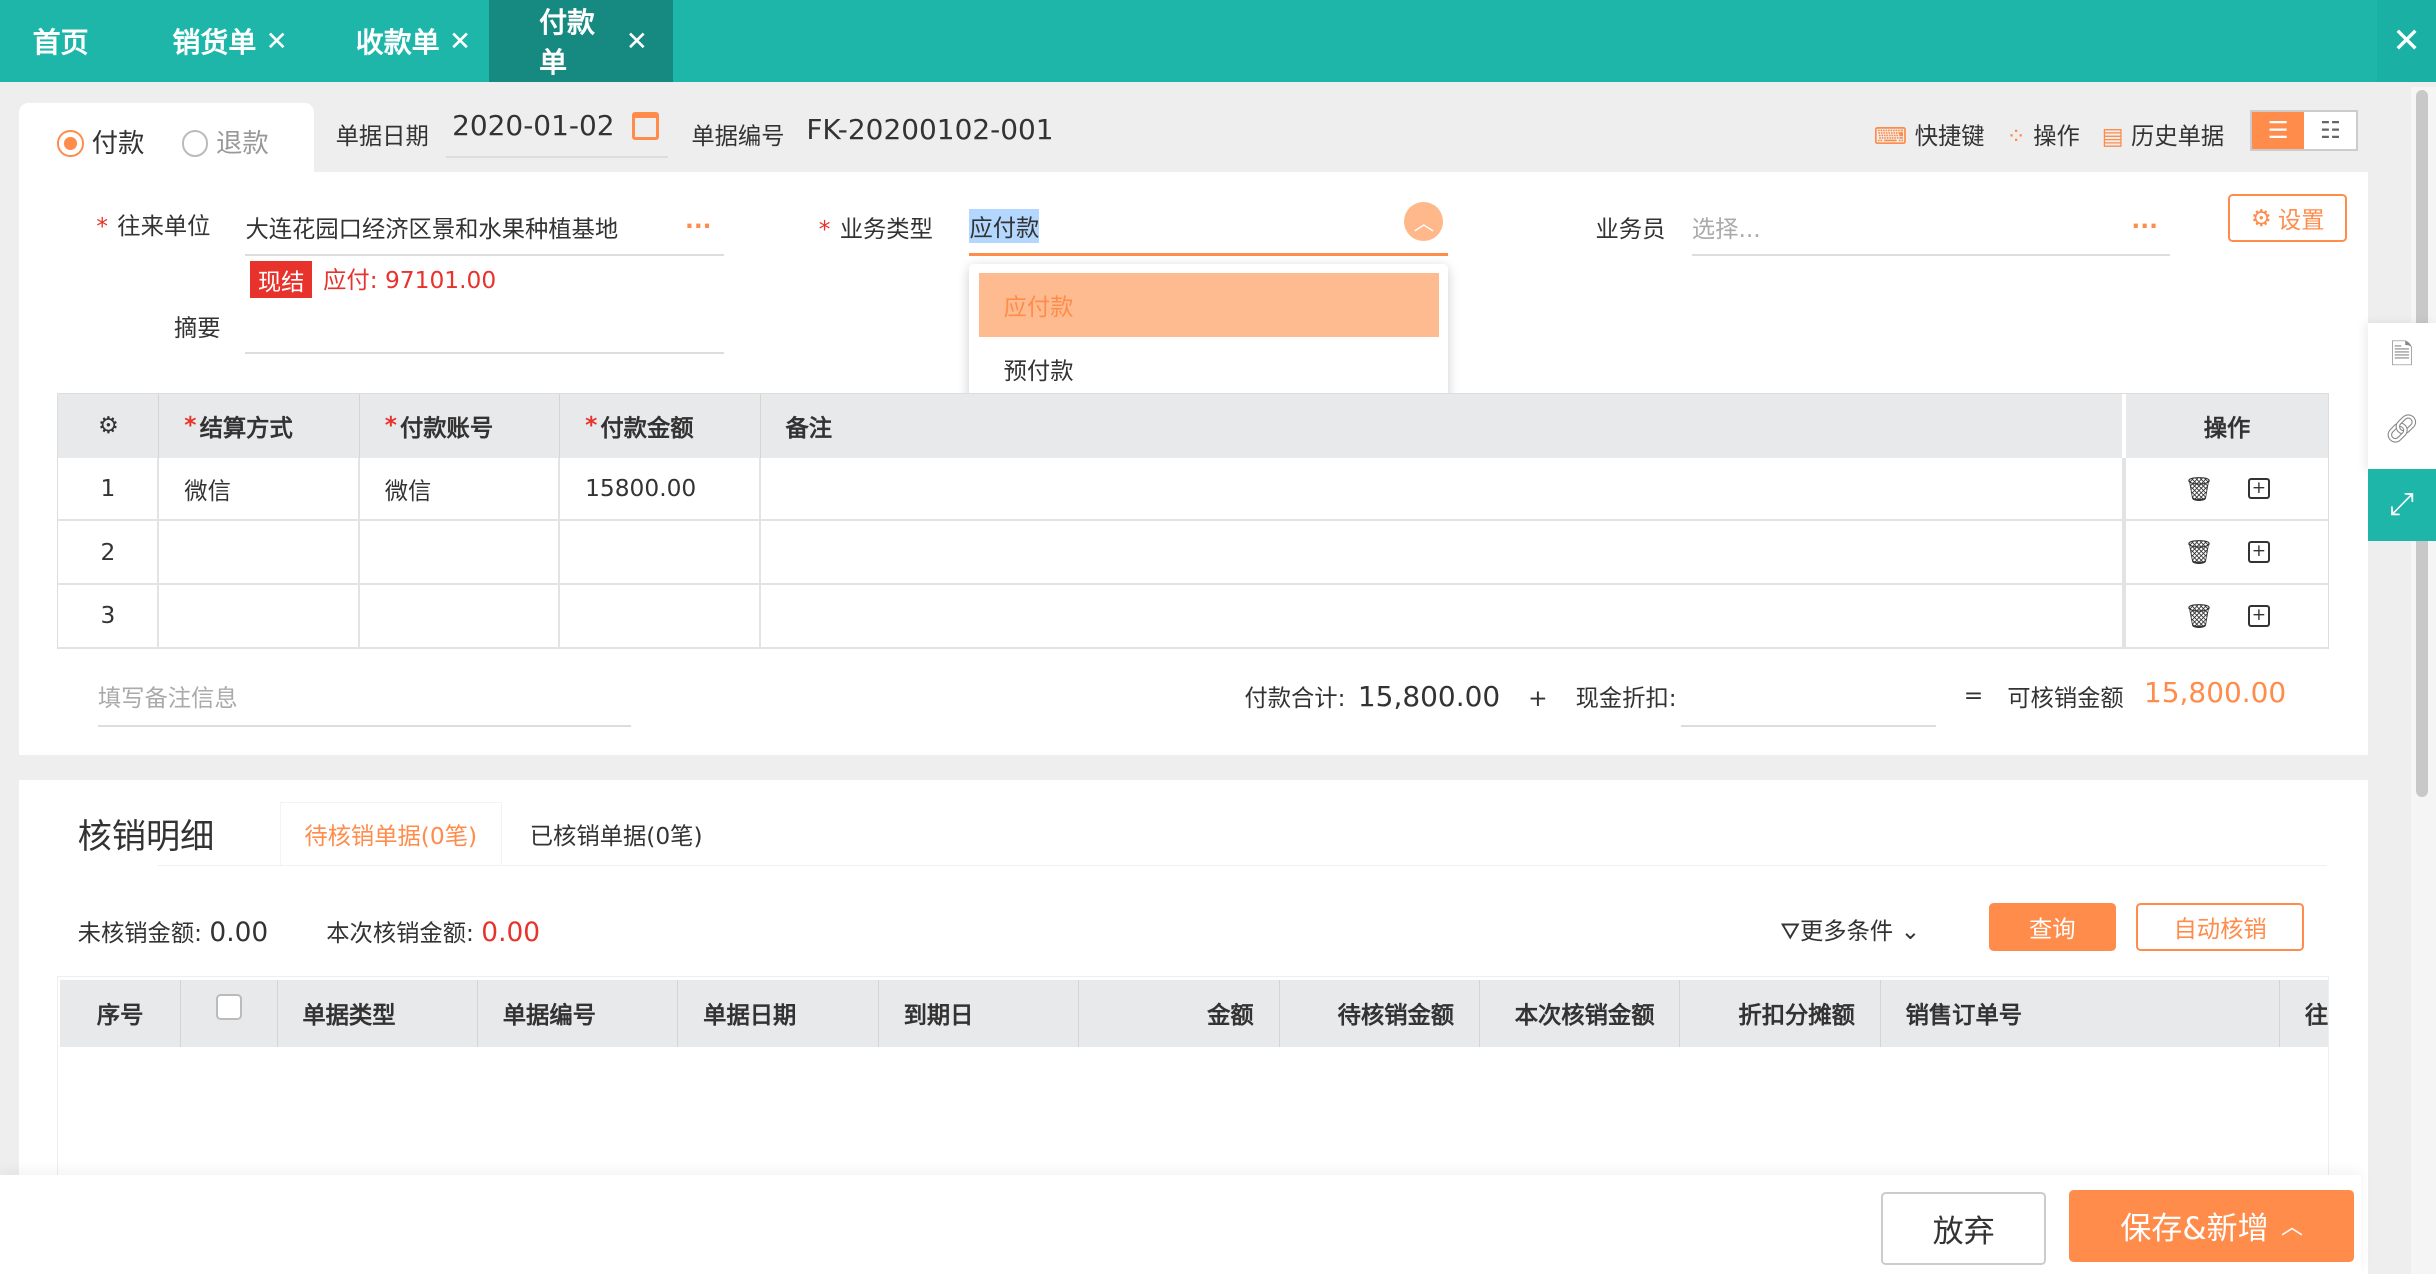 This screenshot has width=2436, height=1274. What do you see at coordinates (460, 488) in the screenshot?
I see `cell-account: 微信` at bounding box center [460, 488].